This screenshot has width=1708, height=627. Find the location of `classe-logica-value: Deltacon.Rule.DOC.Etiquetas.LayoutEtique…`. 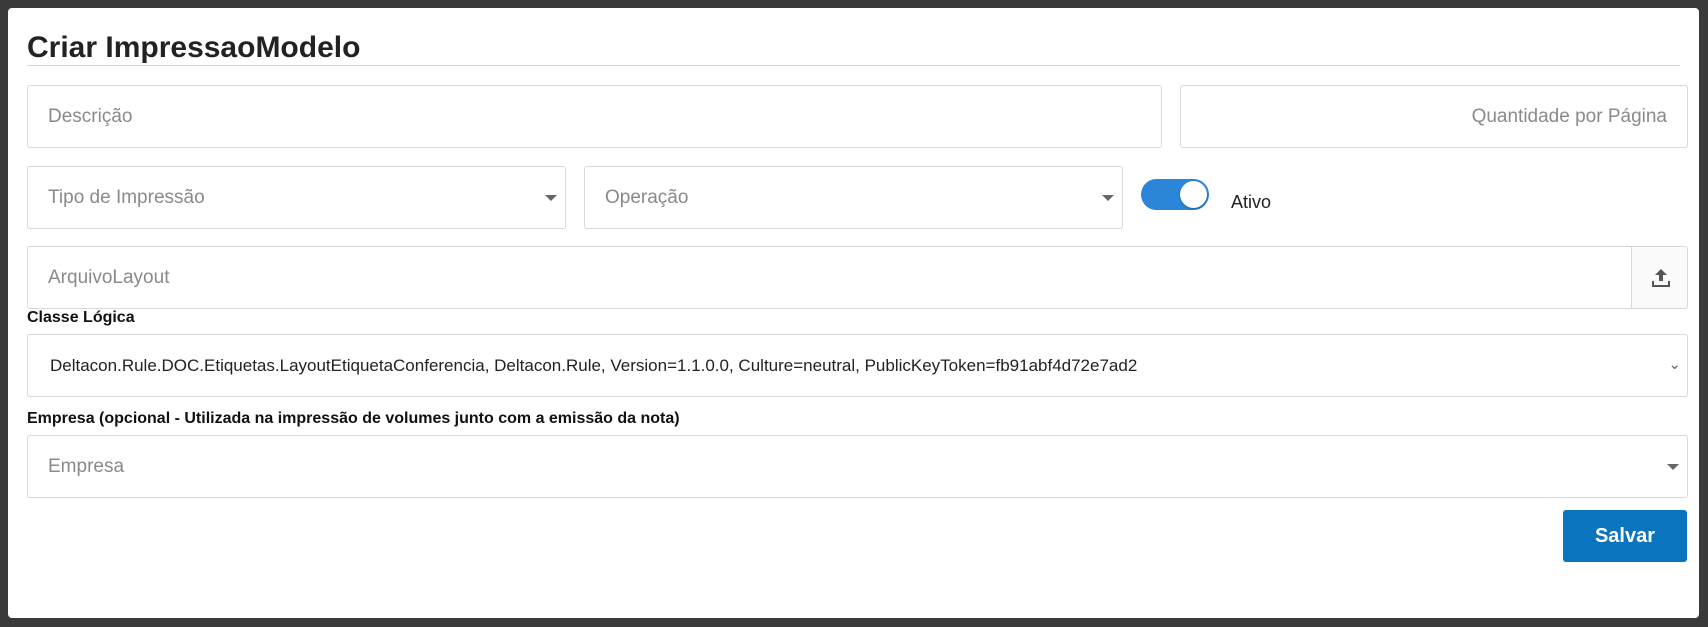

classe-logica-value: Deltacon.Rule.DOC.Etiquetas.LayoutEtique… is located at coordinates (594, 365).